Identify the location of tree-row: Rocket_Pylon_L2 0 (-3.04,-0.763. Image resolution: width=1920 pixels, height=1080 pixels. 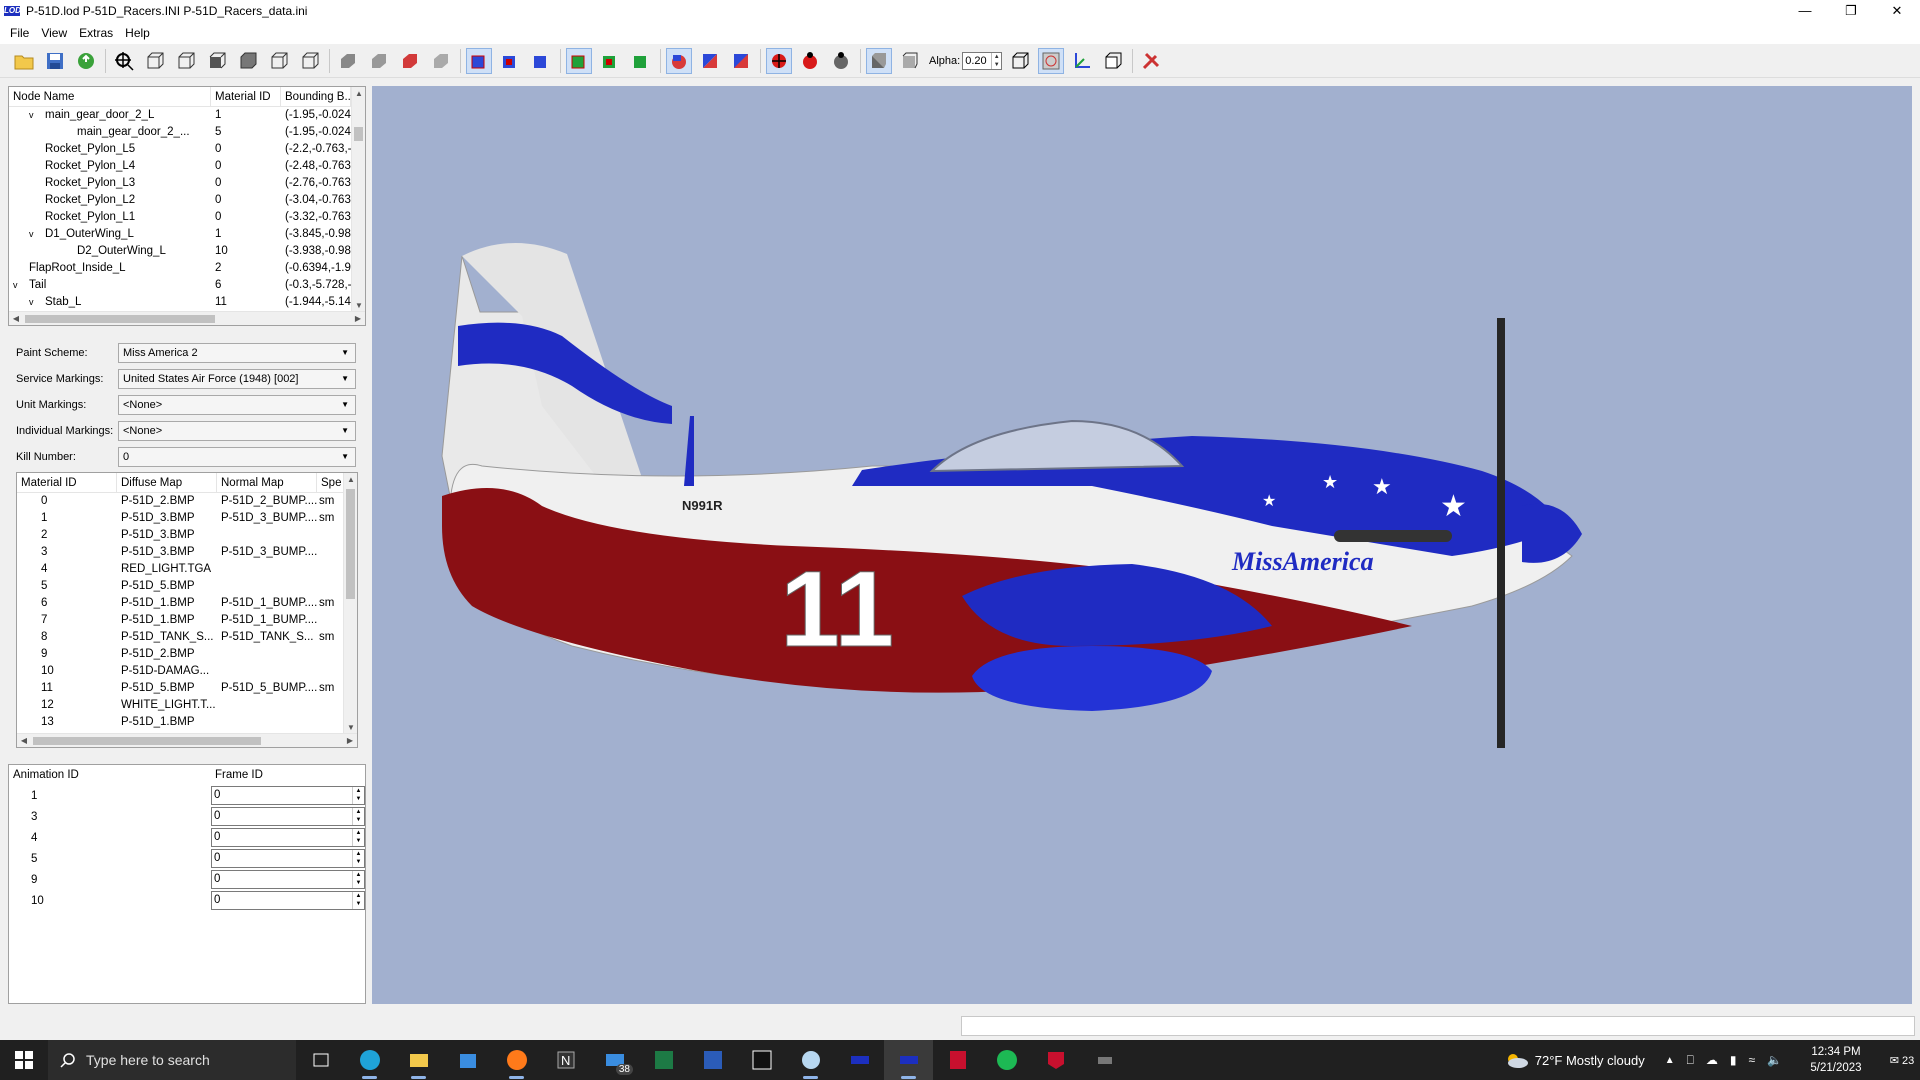
(187, 200).